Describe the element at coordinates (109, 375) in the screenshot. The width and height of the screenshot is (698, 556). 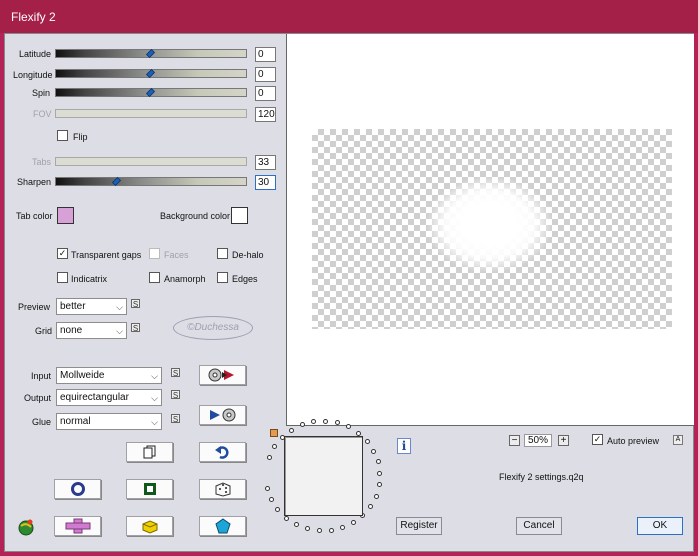
I see `input-select: Mollweide ⌵` at that location.